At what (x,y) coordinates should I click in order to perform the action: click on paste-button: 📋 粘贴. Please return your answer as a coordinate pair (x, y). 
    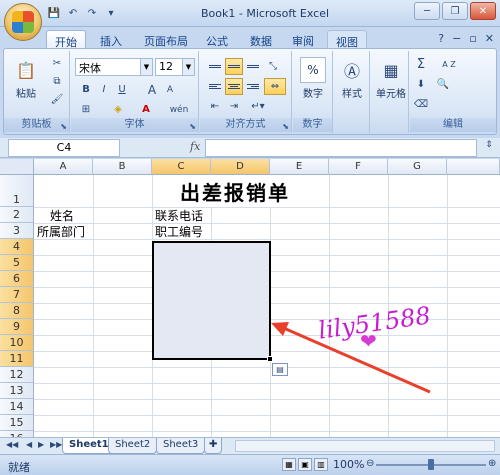
    Looking at the image, I should click on (26, 79).